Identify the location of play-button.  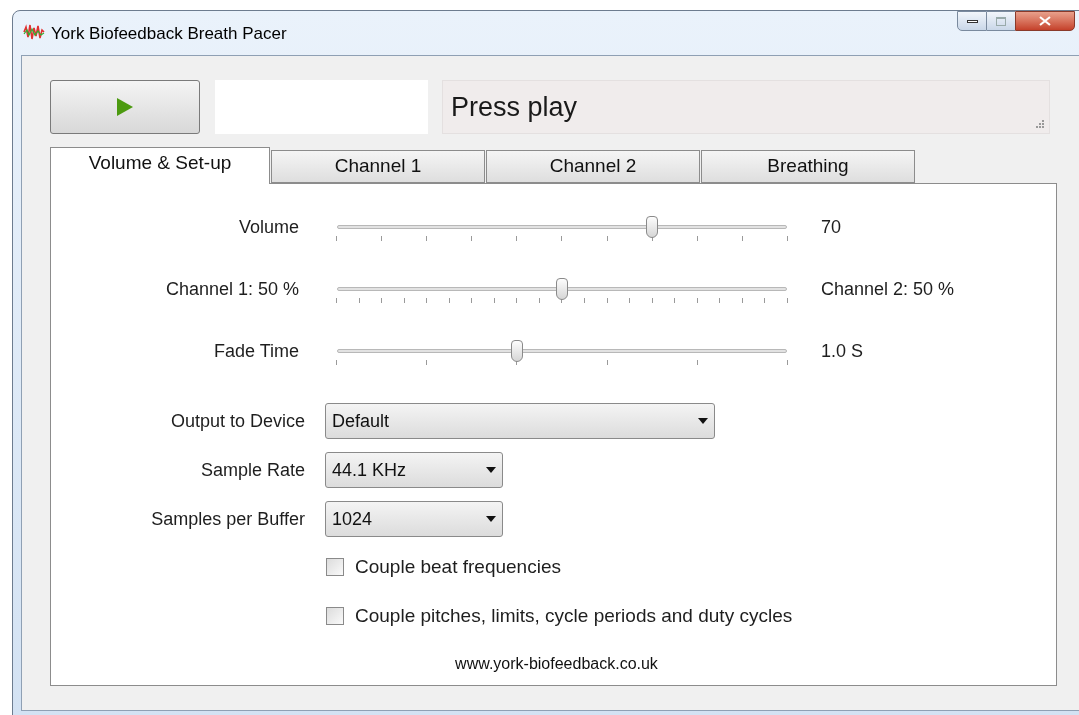
(125, 107).